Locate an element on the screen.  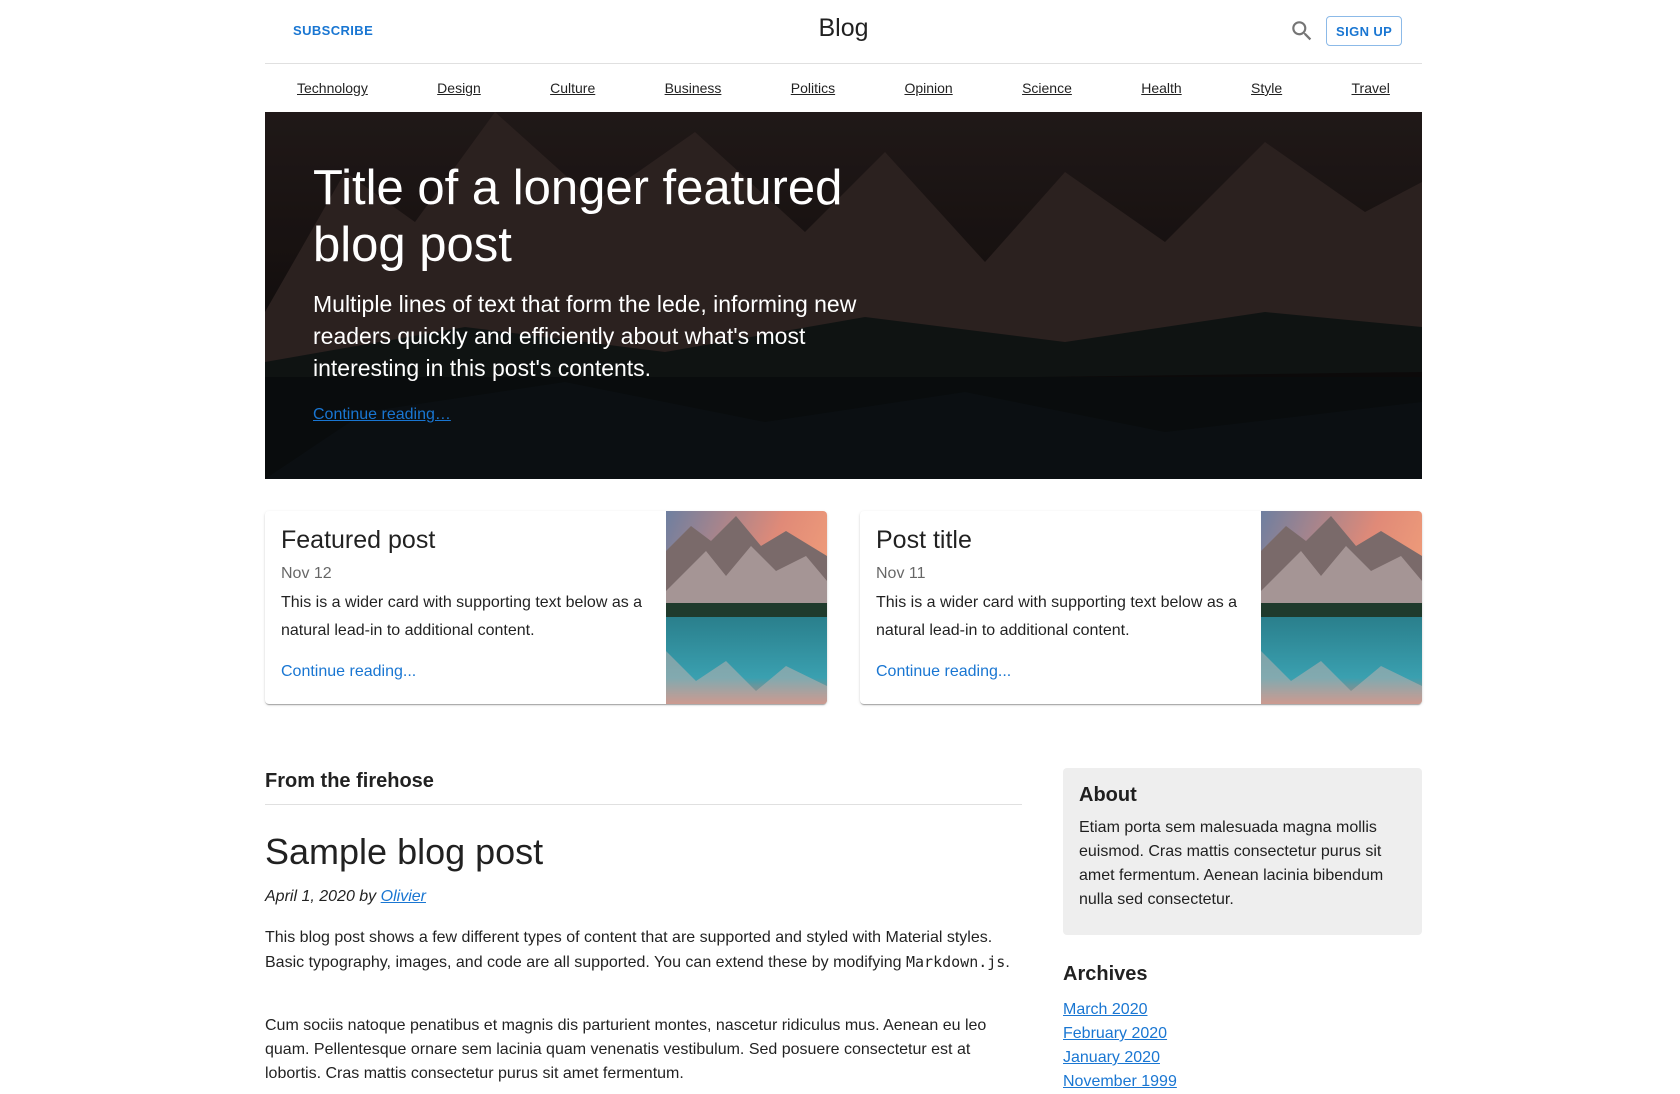
archive-link: November 1999 is located at coordinates (1120, 1082).